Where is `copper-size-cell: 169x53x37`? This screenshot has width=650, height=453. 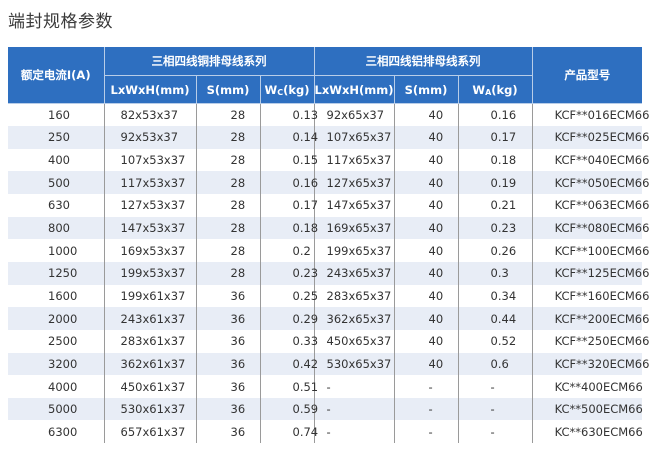 copper-size-cell: 169x53x37 is located at coordinates (150, 250).